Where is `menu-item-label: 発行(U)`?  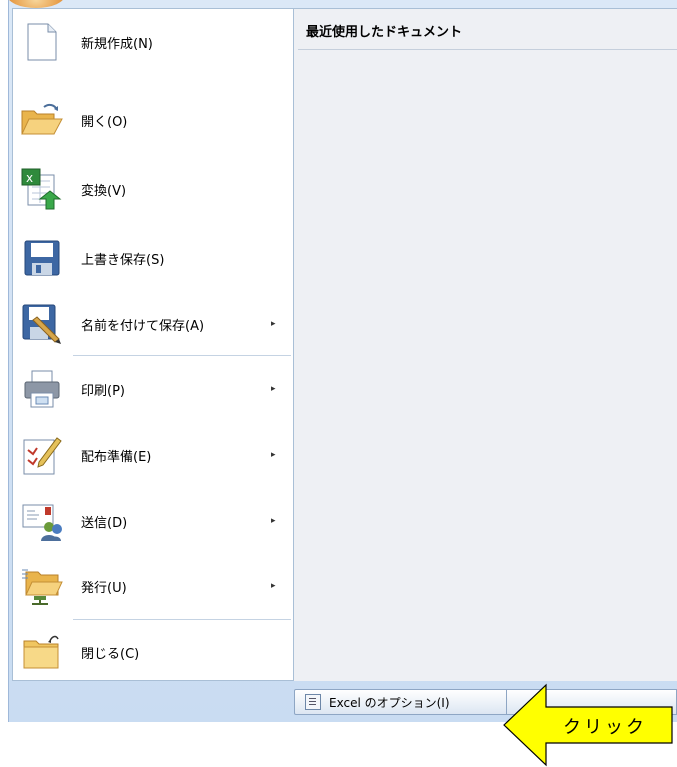
menu-item-label: 発行(U) is located at coordinates (104, 588).